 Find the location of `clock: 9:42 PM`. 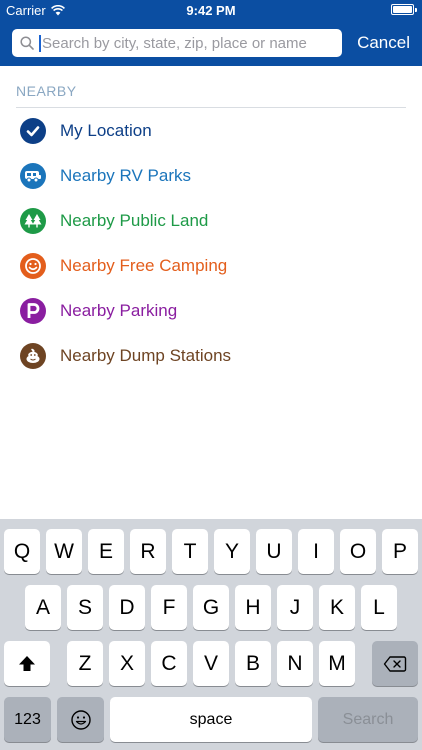

clock: 9:42 PM is located at coordinates (211, 10).